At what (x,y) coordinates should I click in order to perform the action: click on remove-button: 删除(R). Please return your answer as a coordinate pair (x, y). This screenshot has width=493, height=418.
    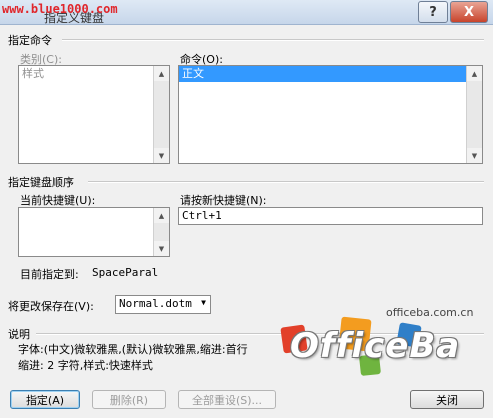
    Looking at the image, I should click on (129, 399).